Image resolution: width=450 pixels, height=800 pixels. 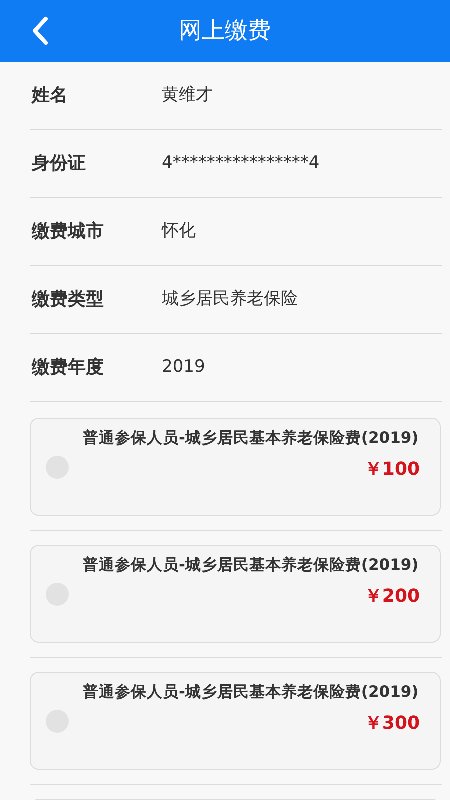 I want to click on fee-price: ￥200, so click(x=392, y=596).